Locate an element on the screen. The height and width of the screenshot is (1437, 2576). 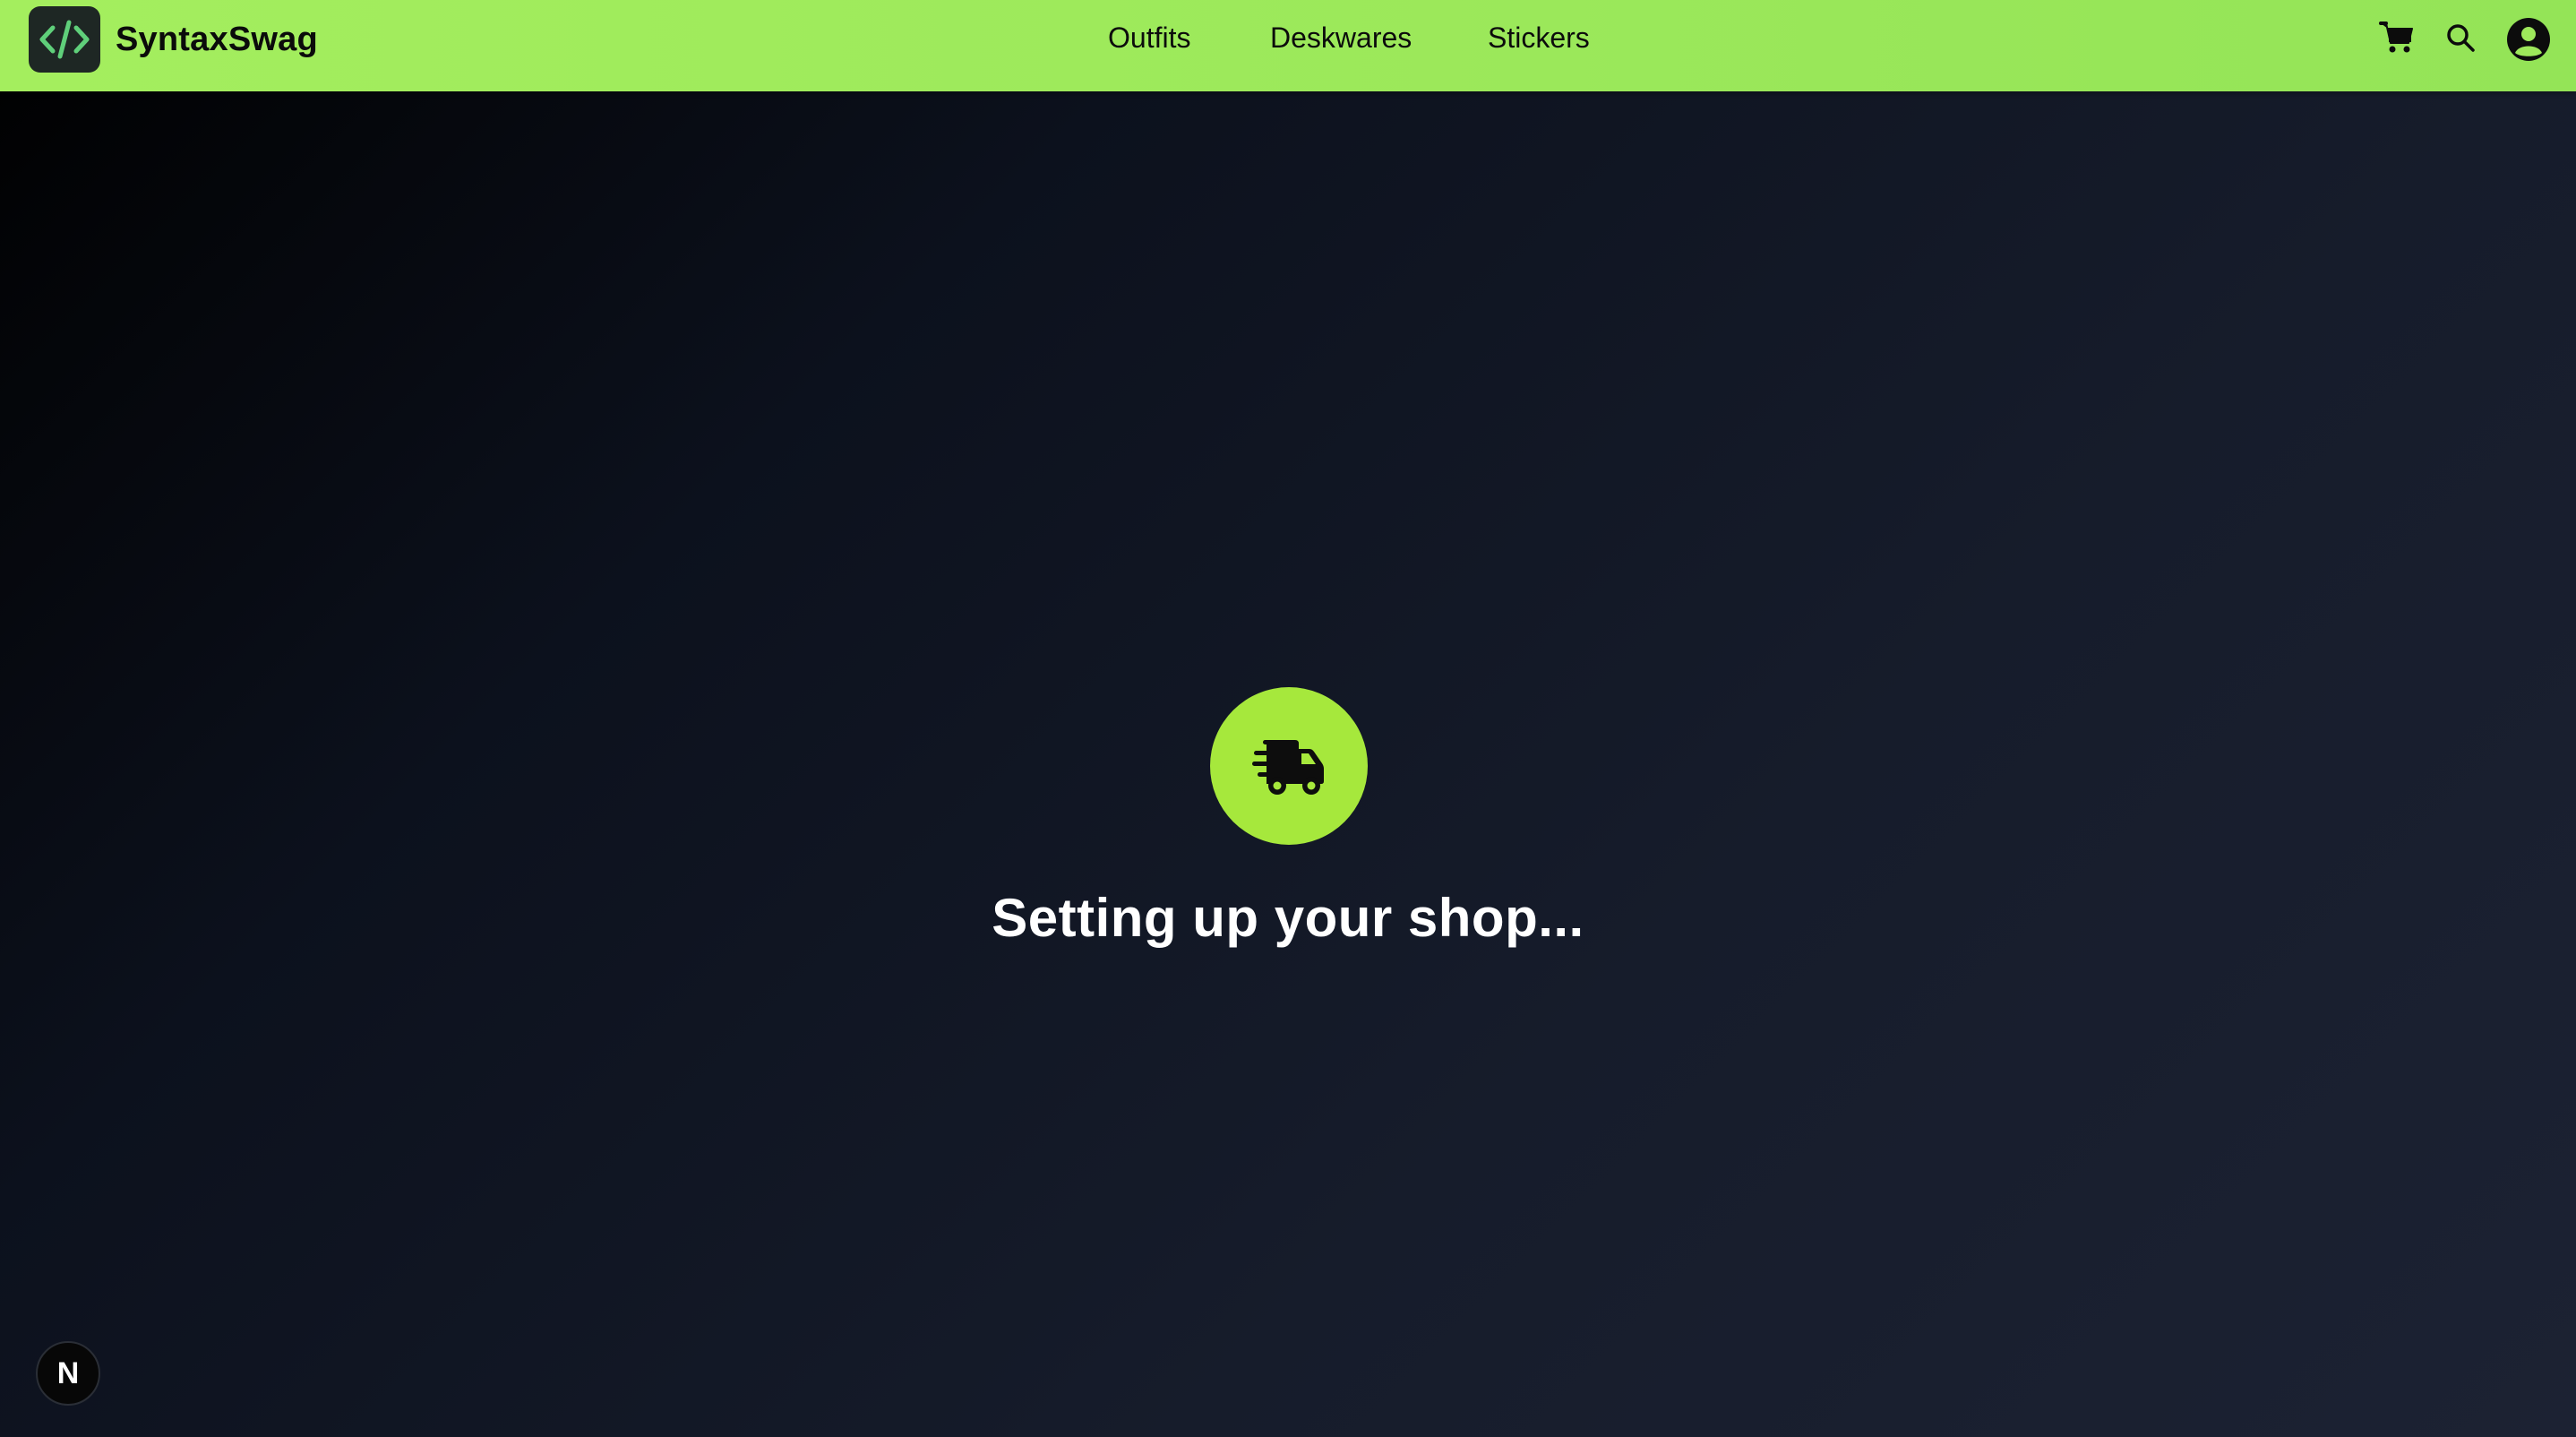
nav-item-outfits: Outfits is located at coordinates (1149, 38).